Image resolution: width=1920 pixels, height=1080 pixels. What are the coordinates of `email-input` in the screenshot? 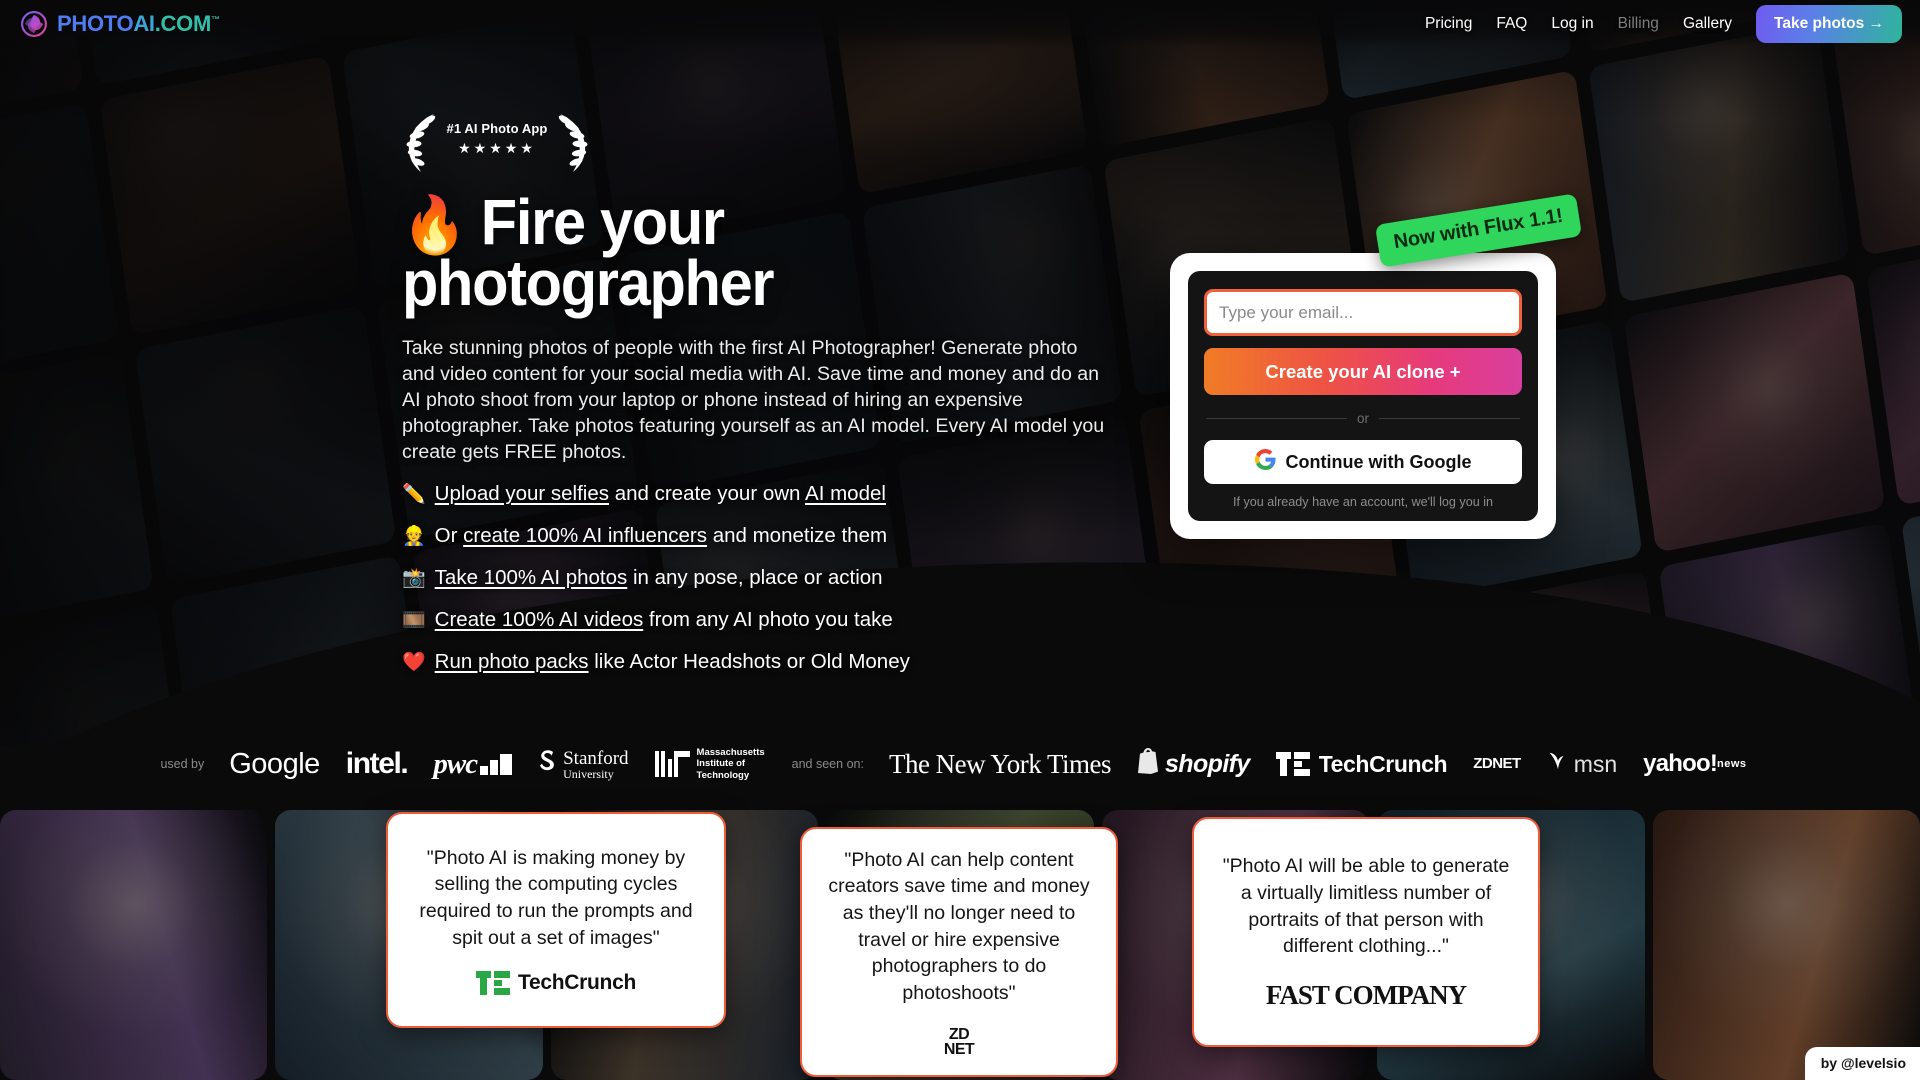 It's located at (1363, 312).